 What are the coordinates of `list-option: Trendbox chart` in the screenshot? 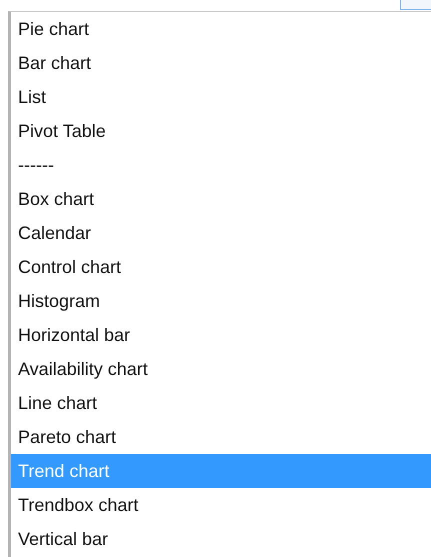 It's located at (221, 505).